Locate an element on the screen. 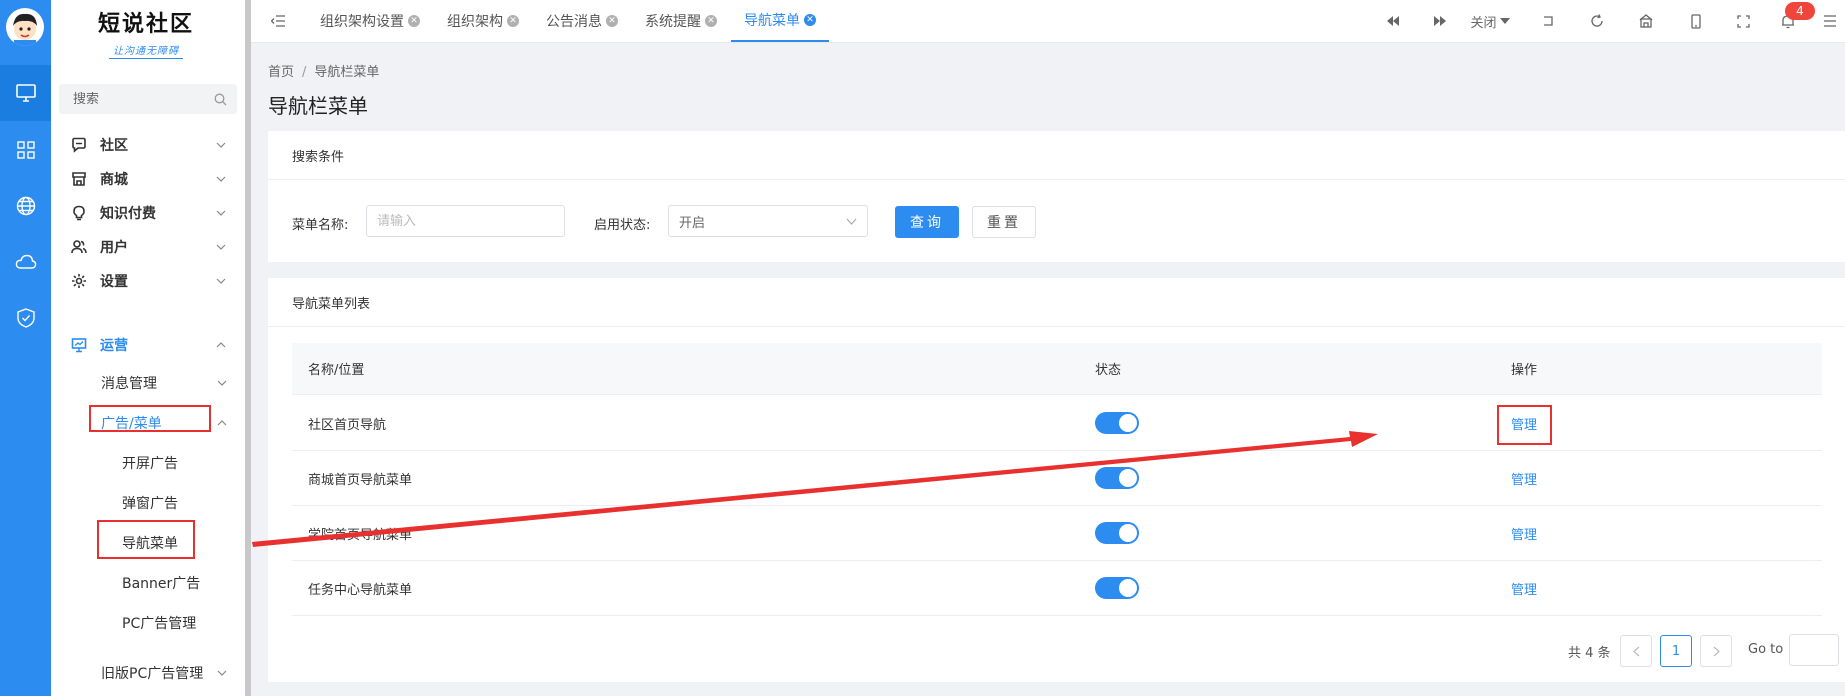 Image resolution: width=1845 pixels, height=696 pixels. menu-search is located at coordinates (148, 99).